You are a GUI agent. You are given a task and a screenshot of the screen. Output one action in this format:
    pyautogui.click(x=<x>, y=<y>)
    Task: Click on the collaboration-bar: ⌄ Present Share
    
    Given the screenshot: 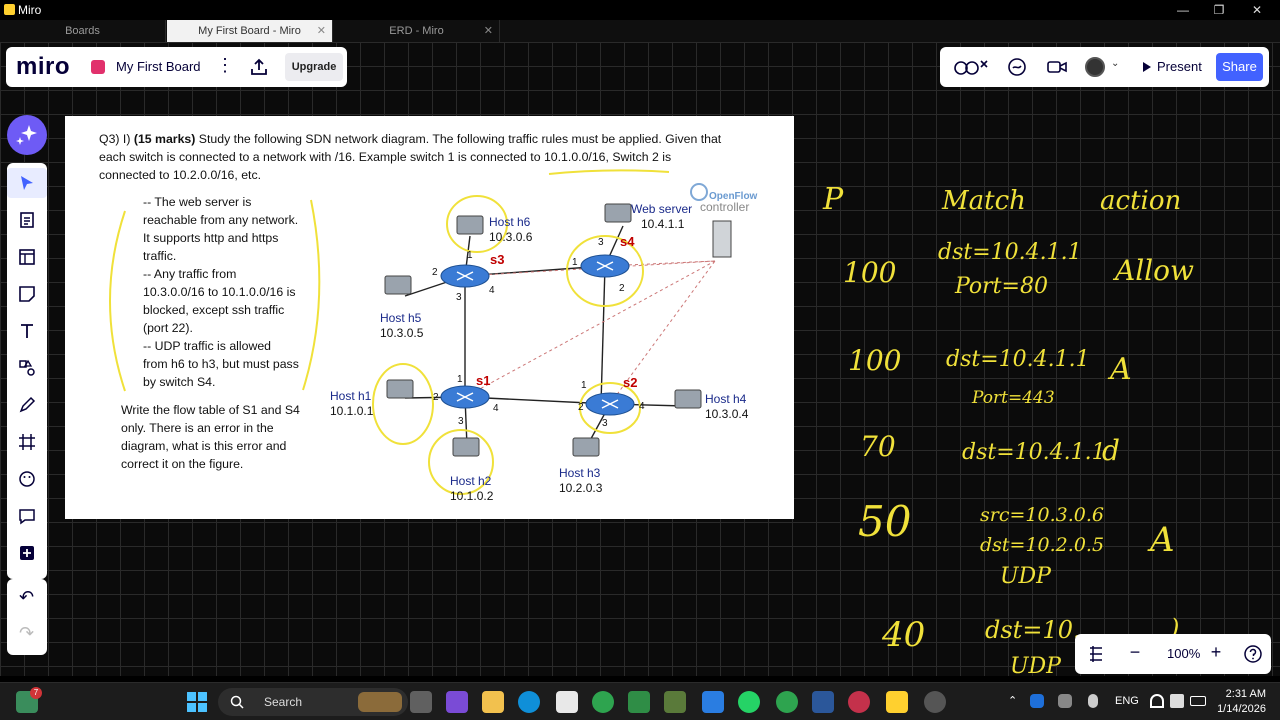 What is the action you would take?
    pyautogui.click(x=1104, y=67)
    